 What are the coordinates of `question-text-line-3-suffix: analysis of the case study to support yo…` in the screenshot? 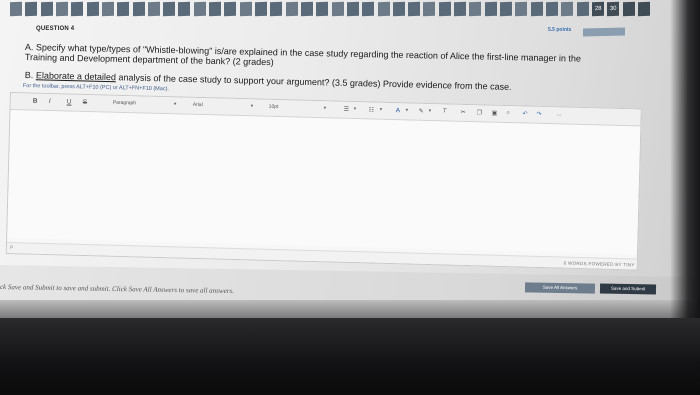 It's located at (313, 82).